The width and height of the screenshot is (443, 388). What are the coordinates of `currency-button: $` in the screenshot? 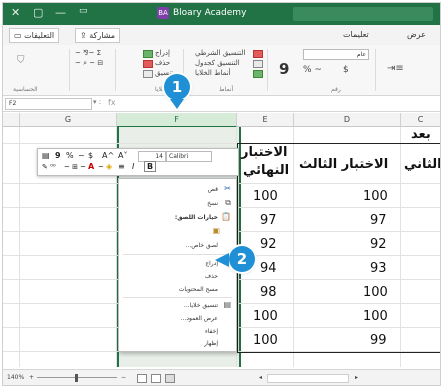 It's located at (90, 155).